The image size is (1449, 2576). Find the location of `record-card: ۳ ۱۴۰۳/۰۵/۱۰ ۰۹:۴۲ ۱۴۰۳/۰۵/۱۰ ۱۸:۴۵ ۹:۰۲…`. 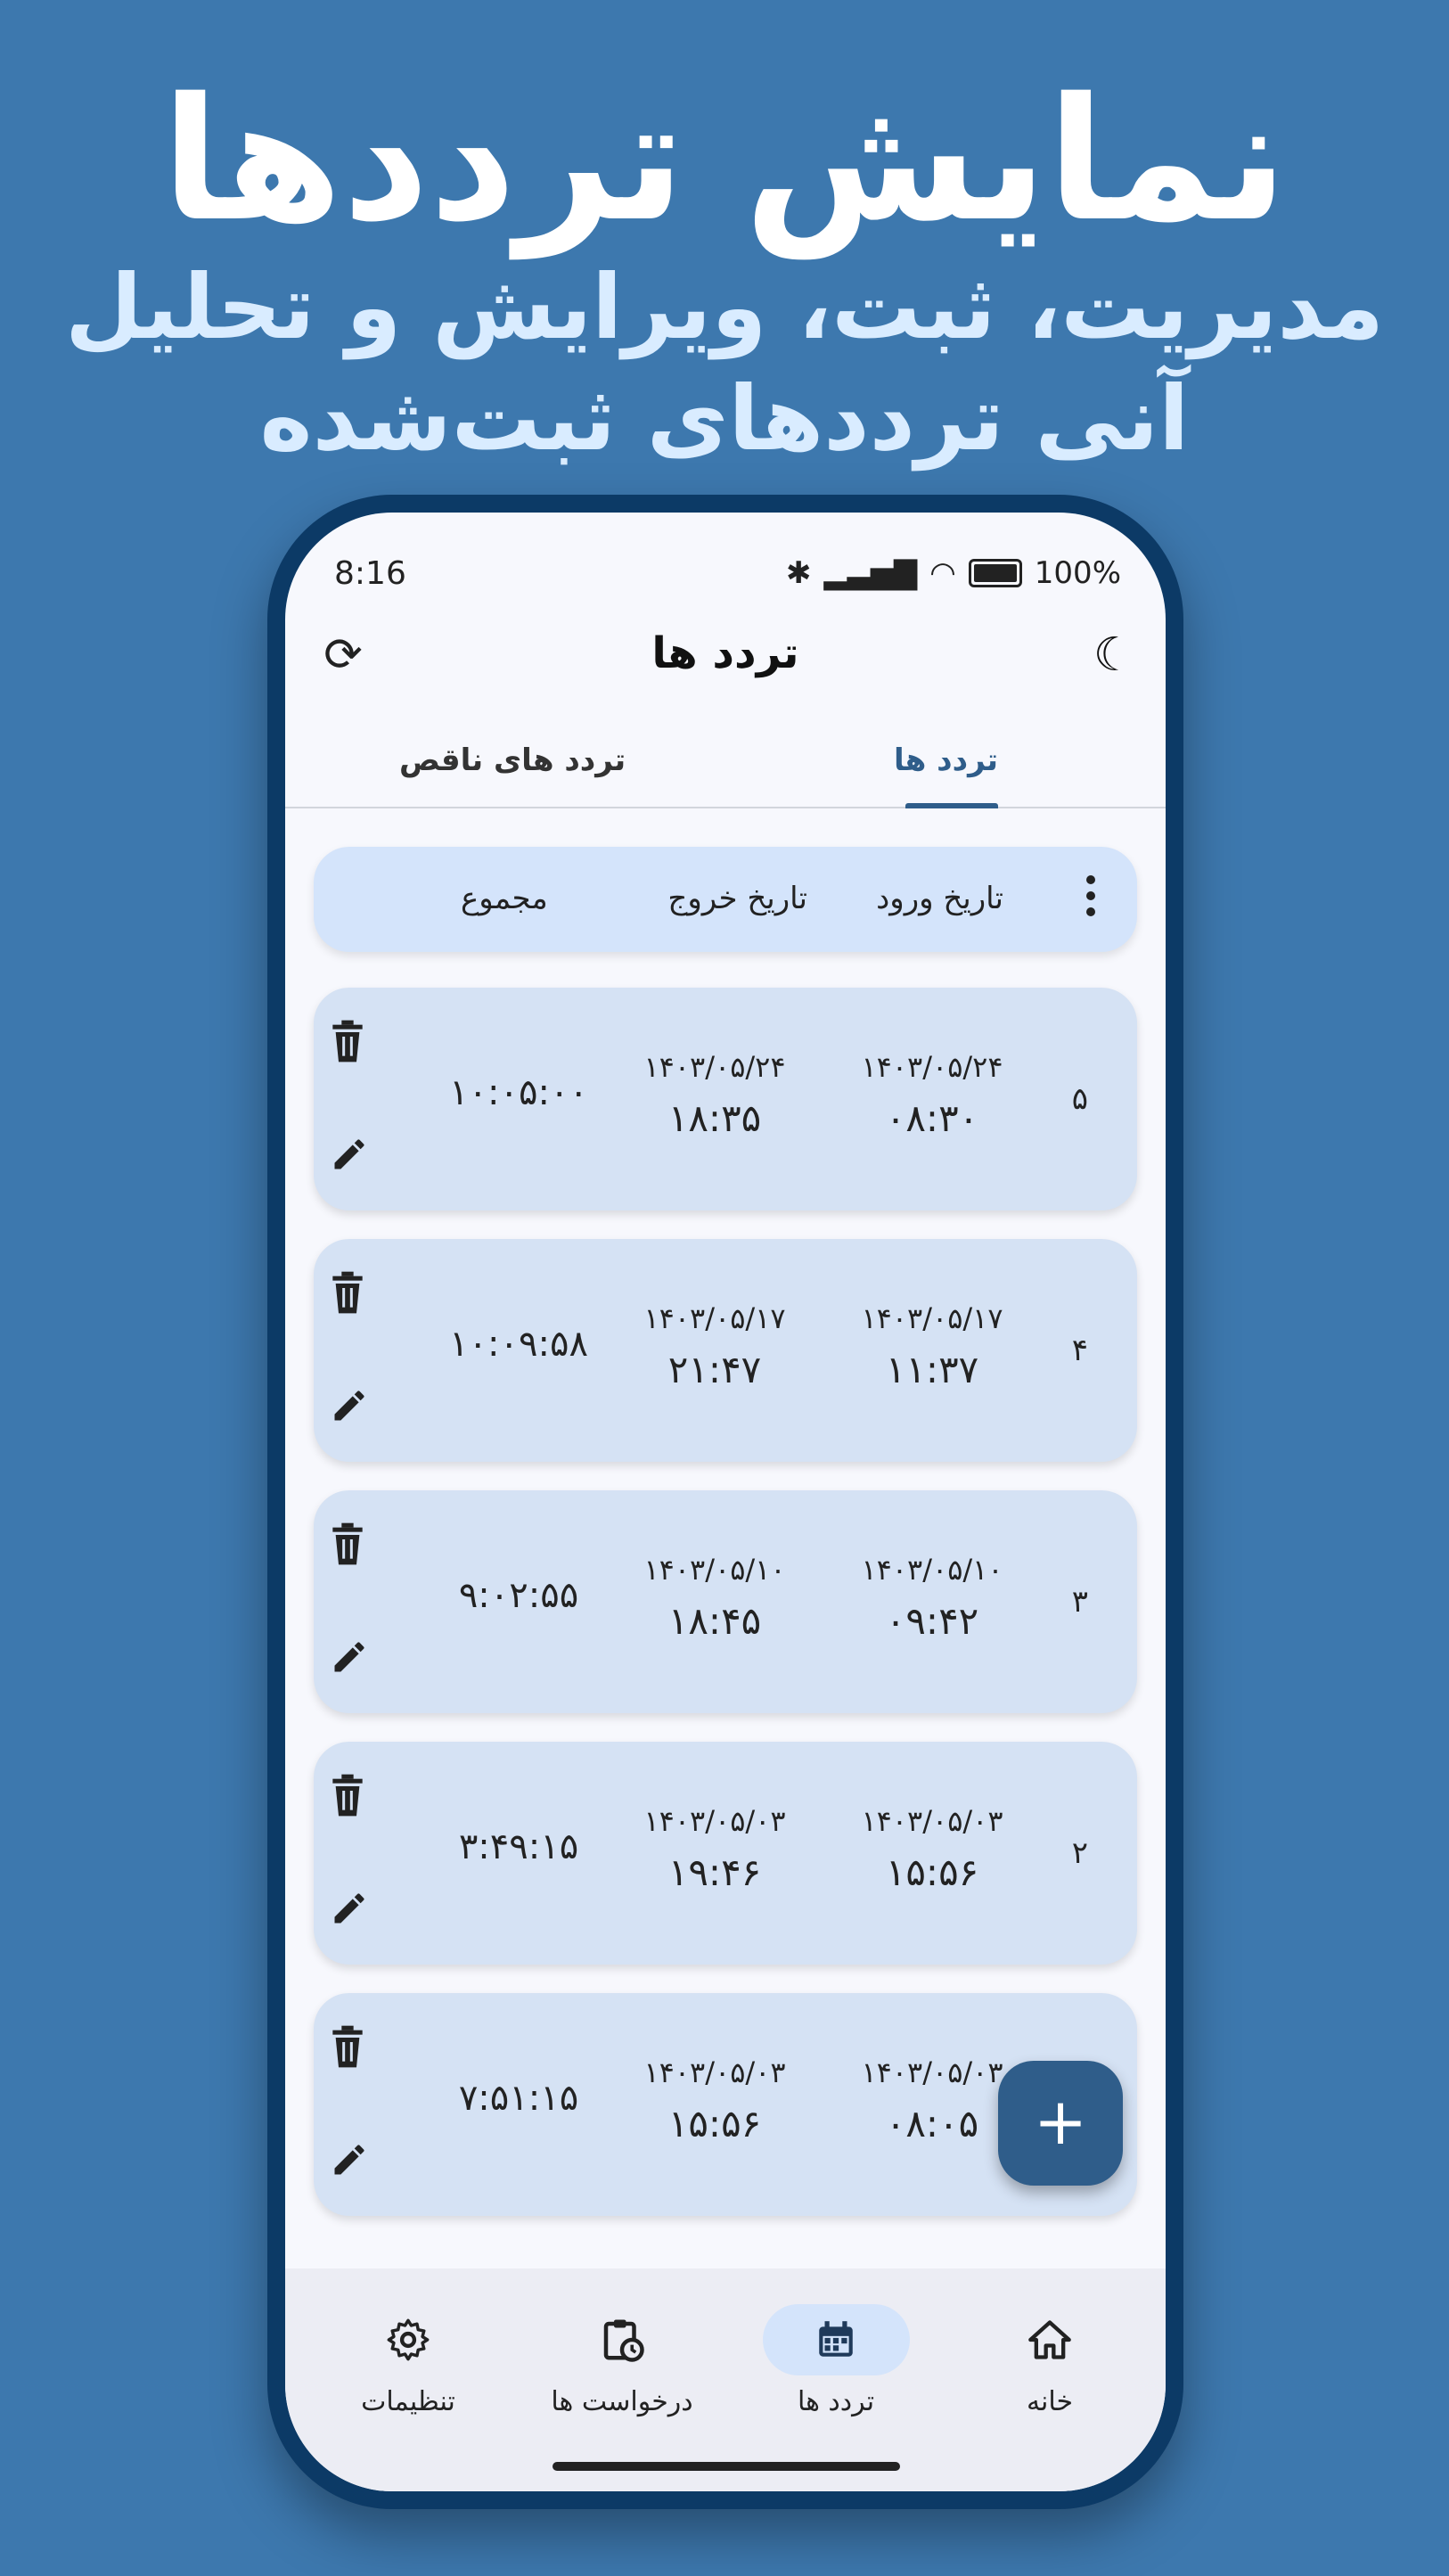

record-card: ۳ ۱۴۰۳/۰۵/۱۰ ۰۹:۴۲ ۱۴۰۳/۰۵/۱۰ ۱۸:۴۵ ۹:۰۲… is located at coordinates (725, 1601).